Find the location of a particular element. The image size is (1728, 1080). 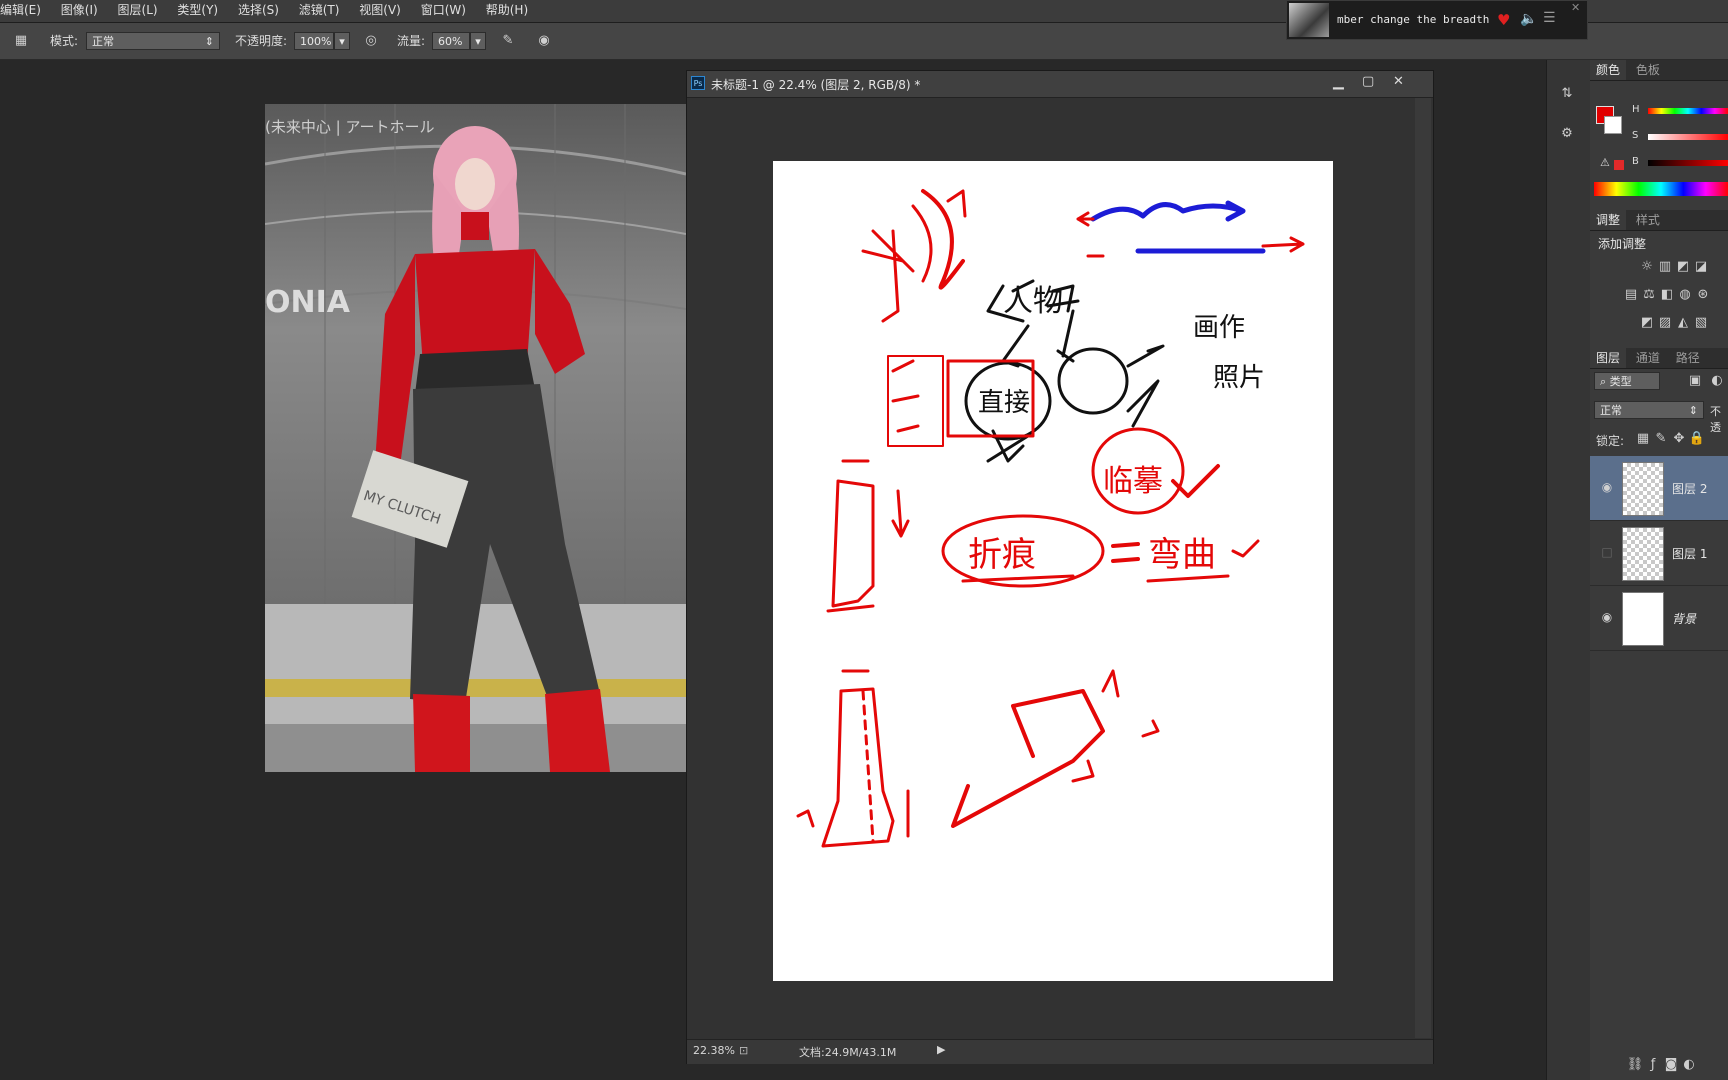

menu-image: 图像(I) is located at coordinates (79, 11).